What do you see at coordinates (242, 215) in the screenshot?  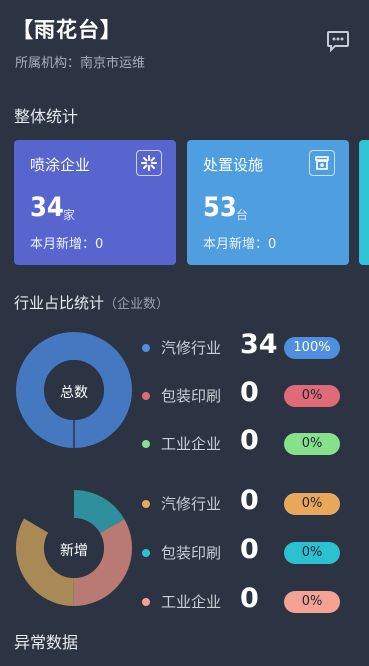 I see `card-unit: 台` at bounding box center [242, 215].